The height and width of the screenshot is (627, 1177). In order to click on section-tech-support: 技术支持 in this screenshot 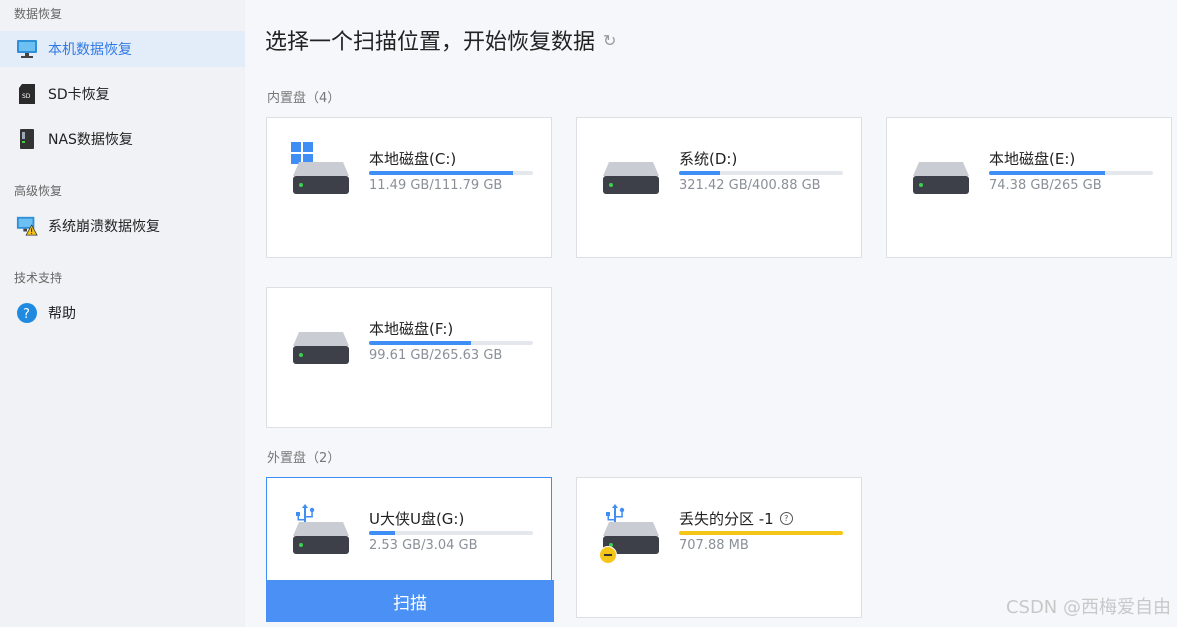, I will do `click(38, 278)`.